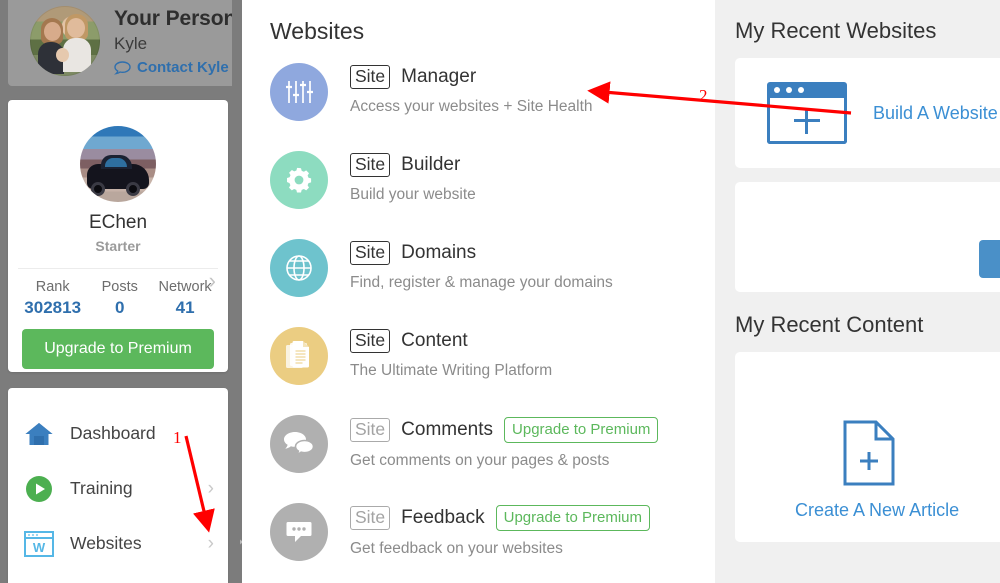 This screenshot has height=583, width=1000. I want to click on annotation-number-1: 1, so click(177, 437).